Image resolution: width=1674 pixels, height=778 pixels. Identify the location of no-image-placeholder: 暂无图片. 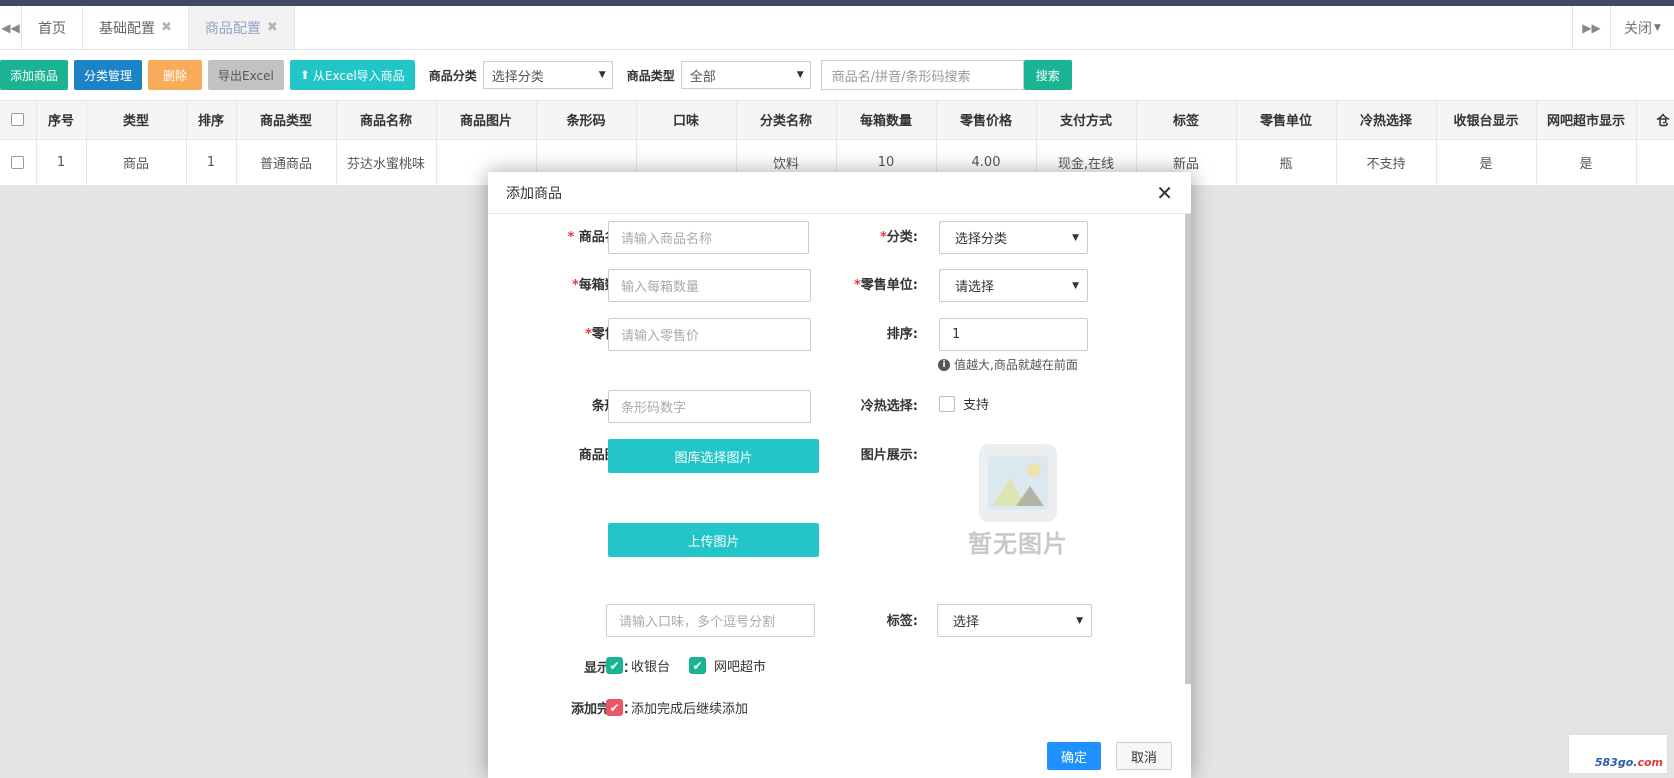
(1018, 504).